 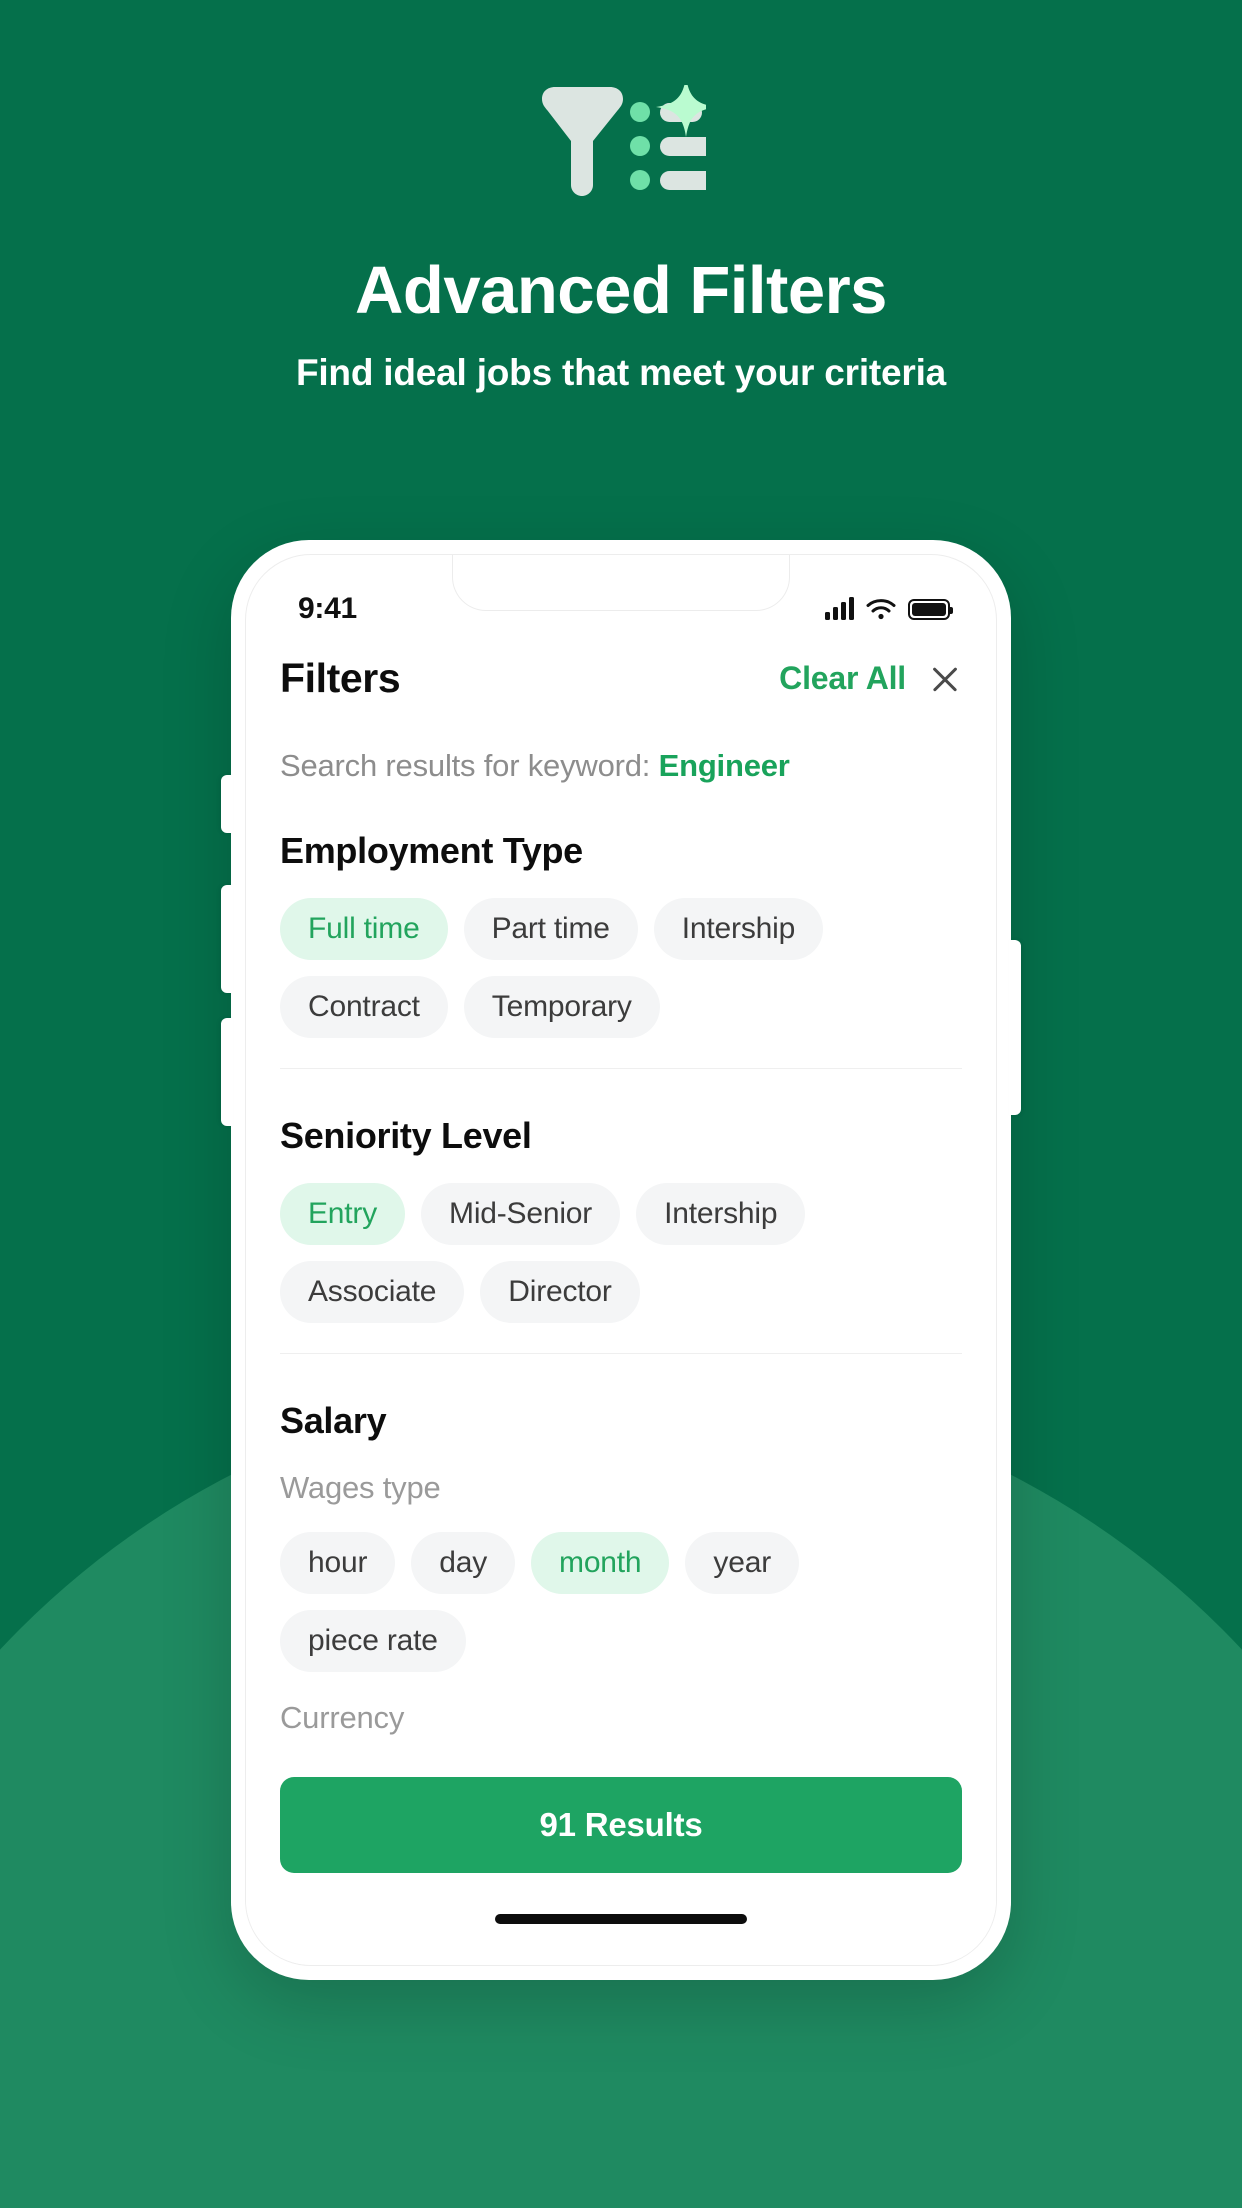 What do you see at coordinates (227, 1072) in the screenshot?
I see `phone-volume-down-button` at bounding box center [227, 1072].